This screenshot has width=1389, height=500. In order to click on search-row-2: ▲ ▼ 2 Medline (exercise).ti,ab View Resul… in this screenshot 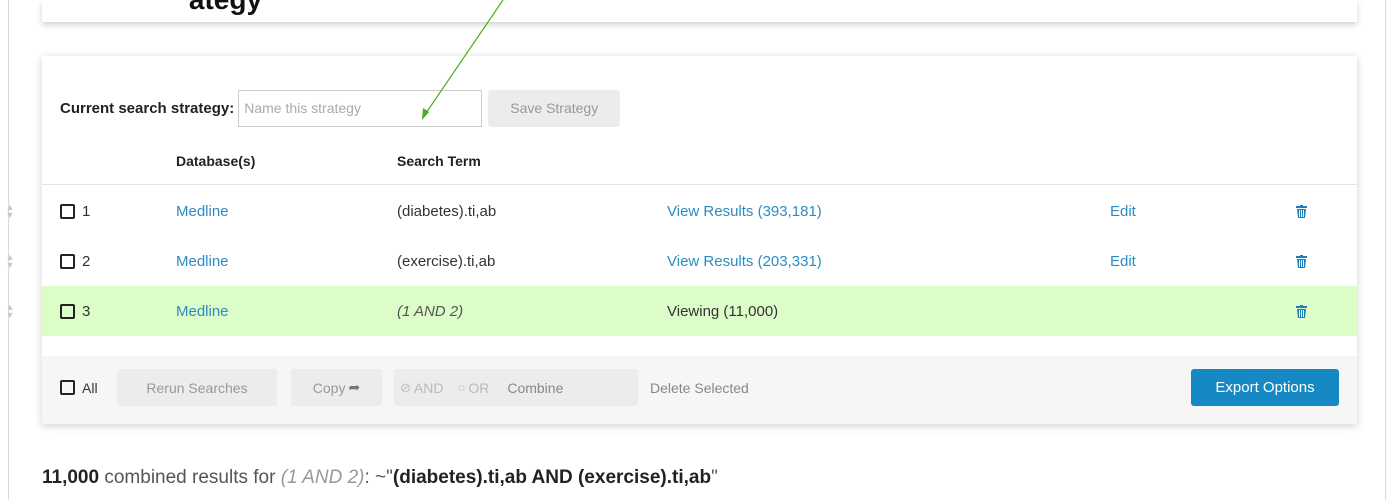, I will do `click(681, 261)`.